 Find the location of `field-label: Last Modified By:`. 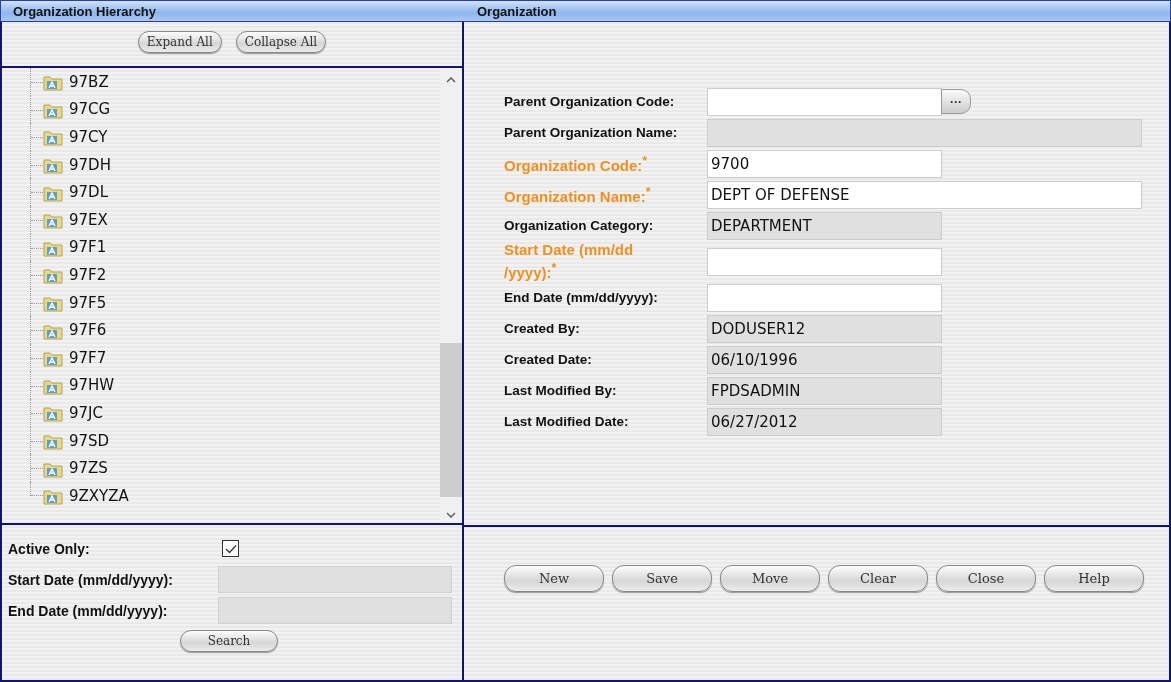

field-label: Last Modified By: is located at coordinates (561, 390).